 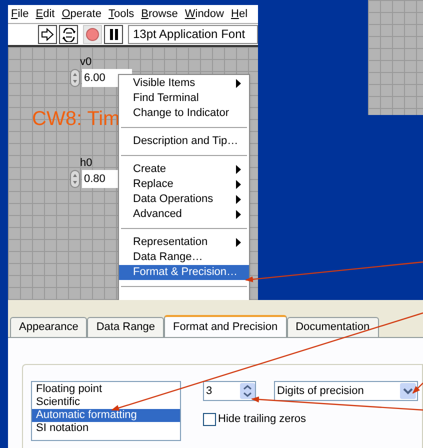 What do you see at coordinates (229, 391) in the screenshot?
I see `digits-spinner: 3` at bounding box center [229, 391].